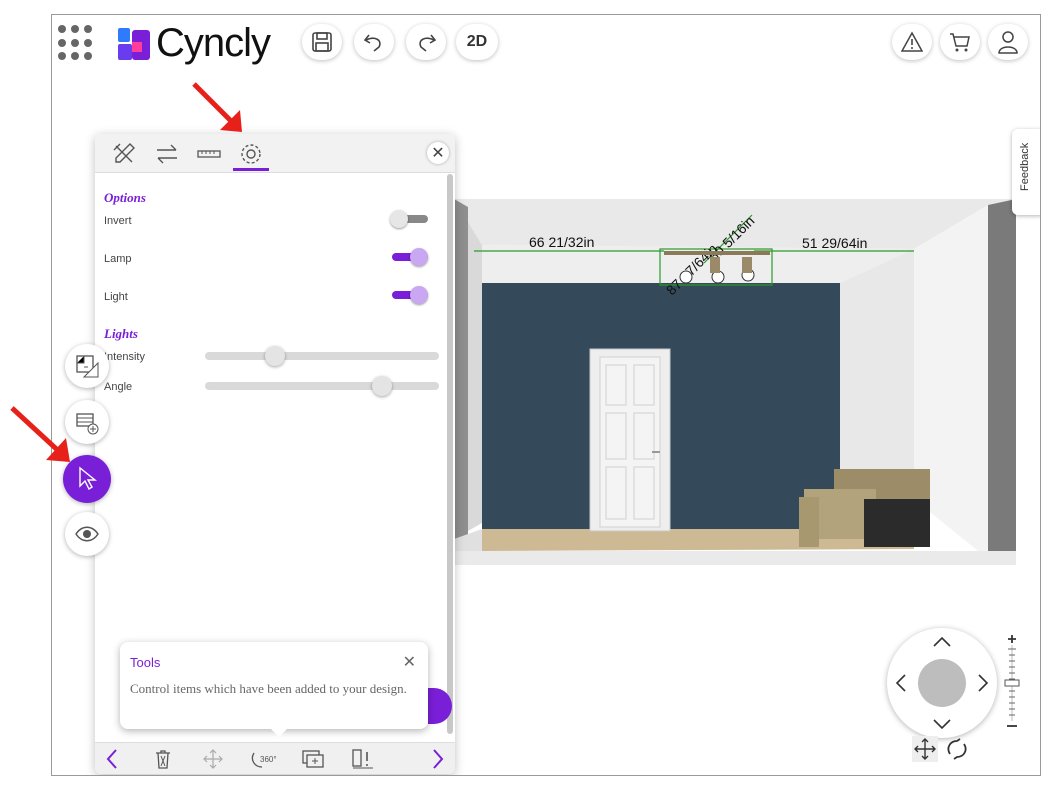 The image size is (1051, 788). I want to click on apps-grid-icon, so click(76, 43).